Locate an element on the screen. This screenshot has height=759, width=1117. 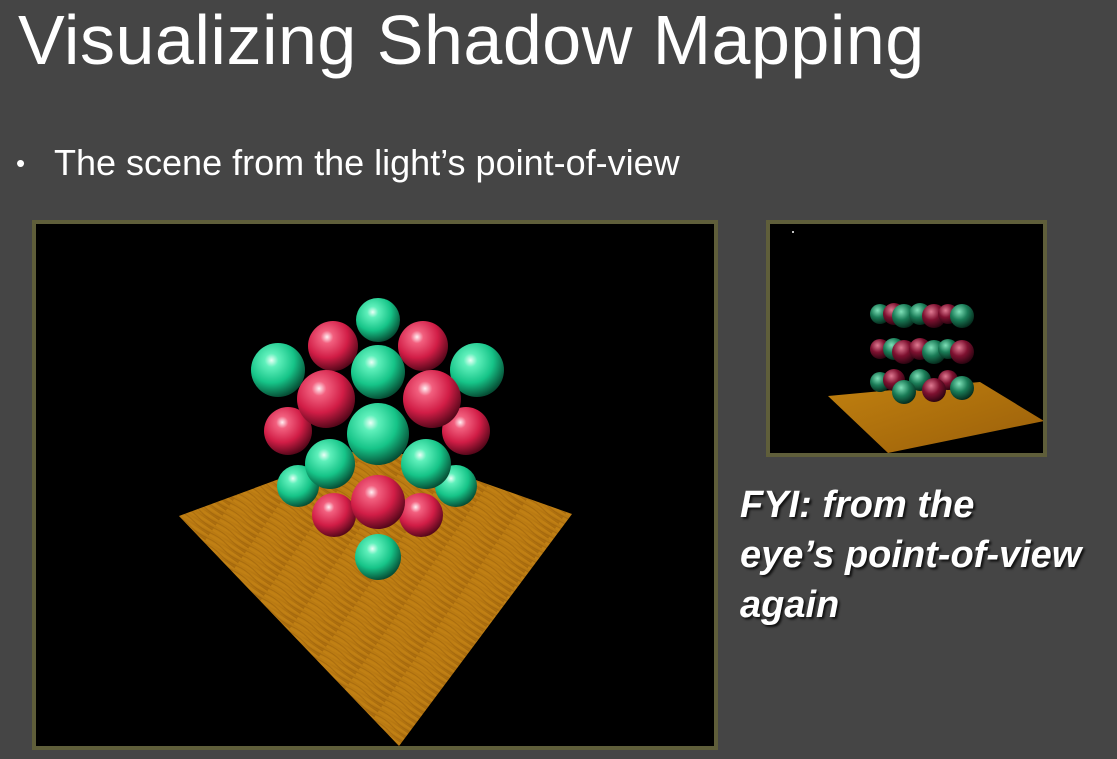
fyi-line: again is located at coordinates (790, 605).